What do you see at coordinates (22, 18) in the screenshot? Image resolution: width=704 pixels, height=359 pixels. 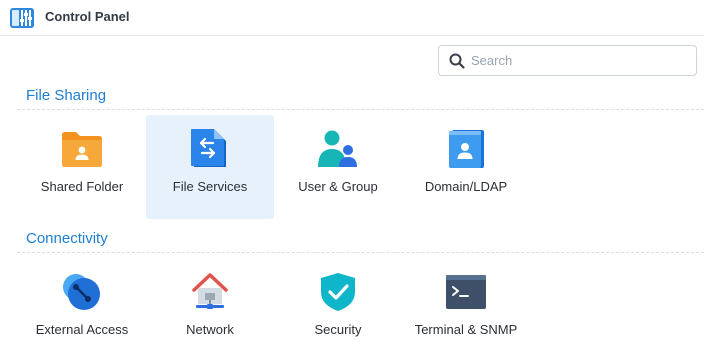 I see `control-panel-icon` at bounding box center [22, 18].